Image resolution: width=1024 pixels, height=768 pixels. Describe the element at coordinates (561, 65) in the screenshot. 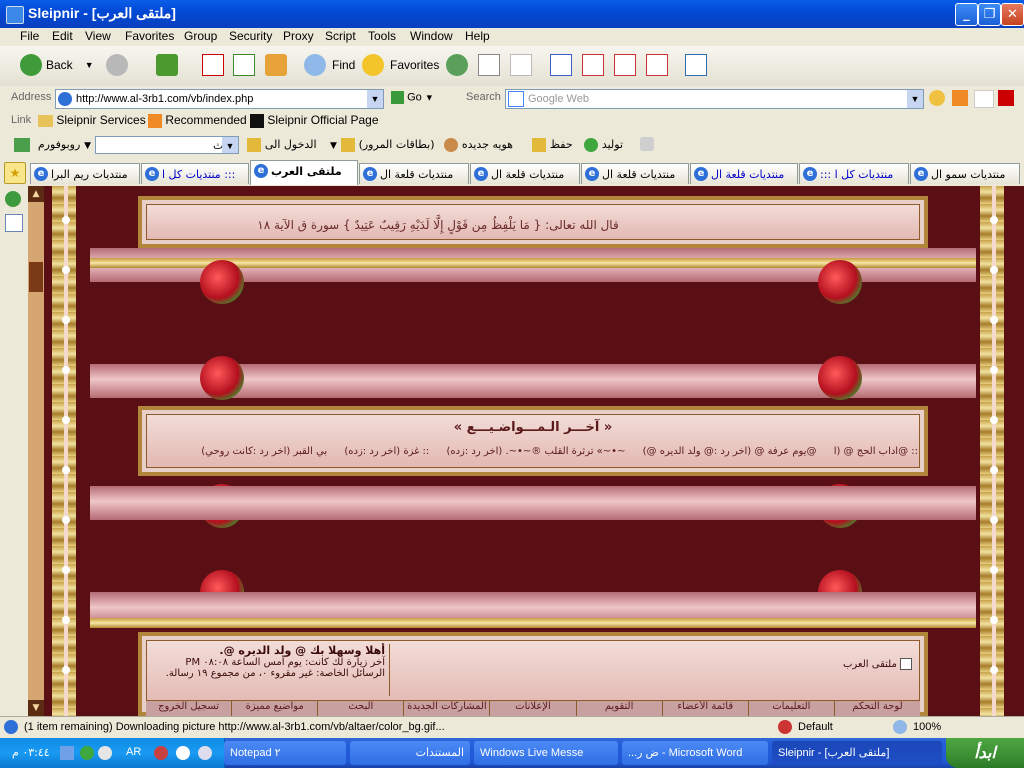

I see `cascade-button` at that location.